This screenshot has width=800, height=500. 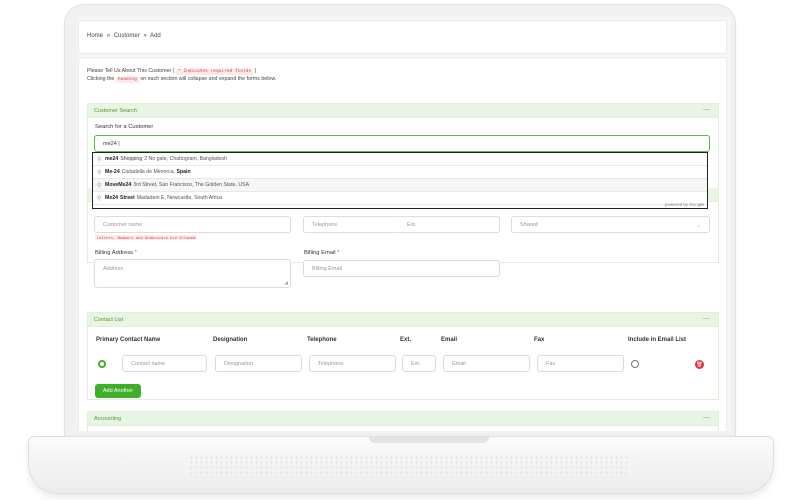 I want to click on placeholder: Designation, so click(x=239, y=363).